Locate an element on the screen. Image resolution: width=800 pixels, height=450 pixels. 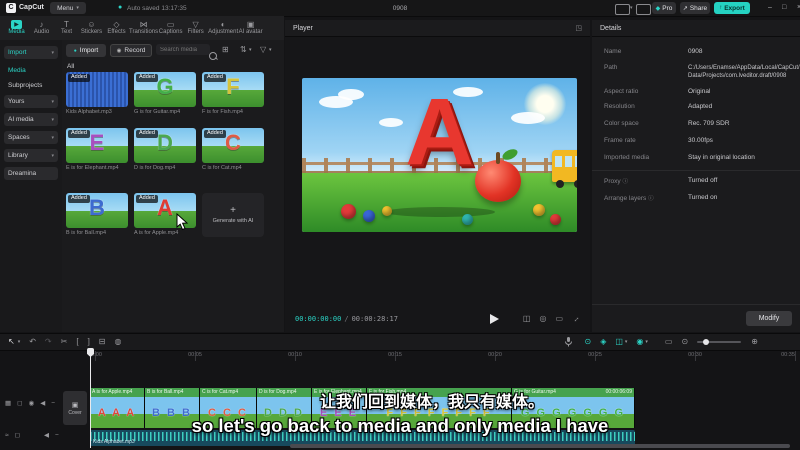
sidebar-item-import: Import ▾ is located at coordinates (31, 52).